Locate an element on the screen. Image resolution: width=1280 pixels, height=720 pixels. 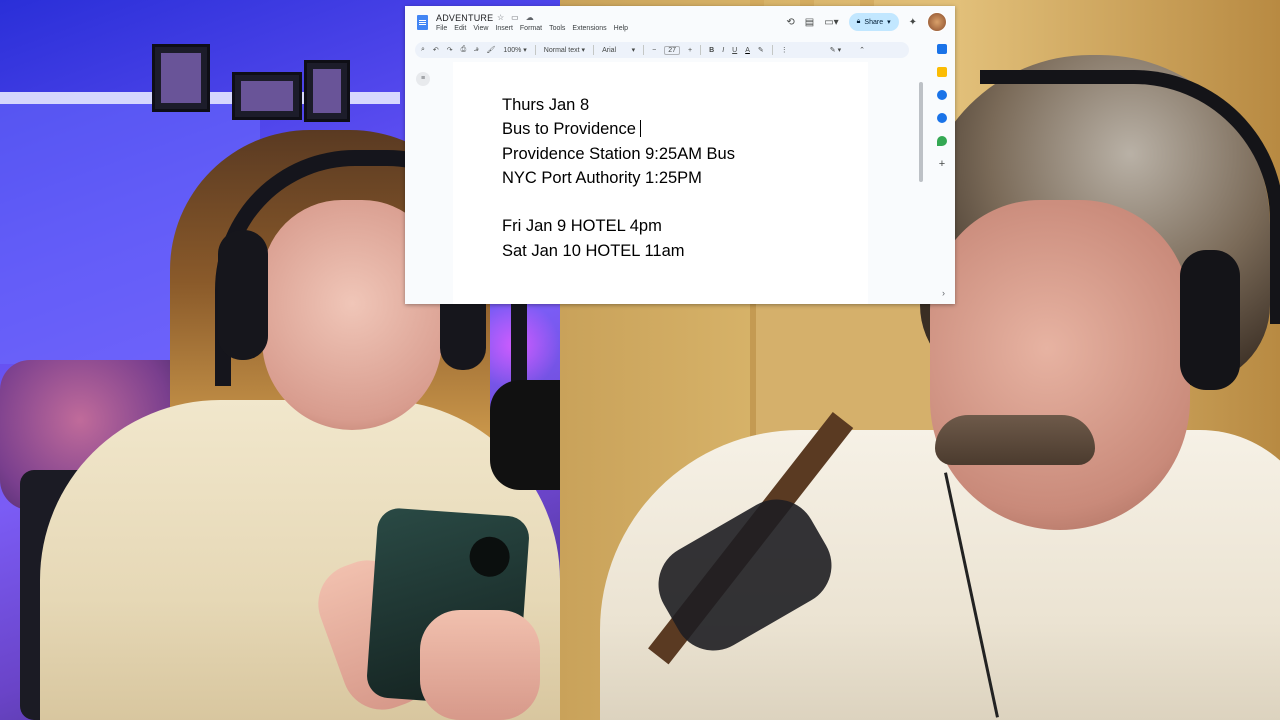
menu-view: View is located at coordinates (480, 28).